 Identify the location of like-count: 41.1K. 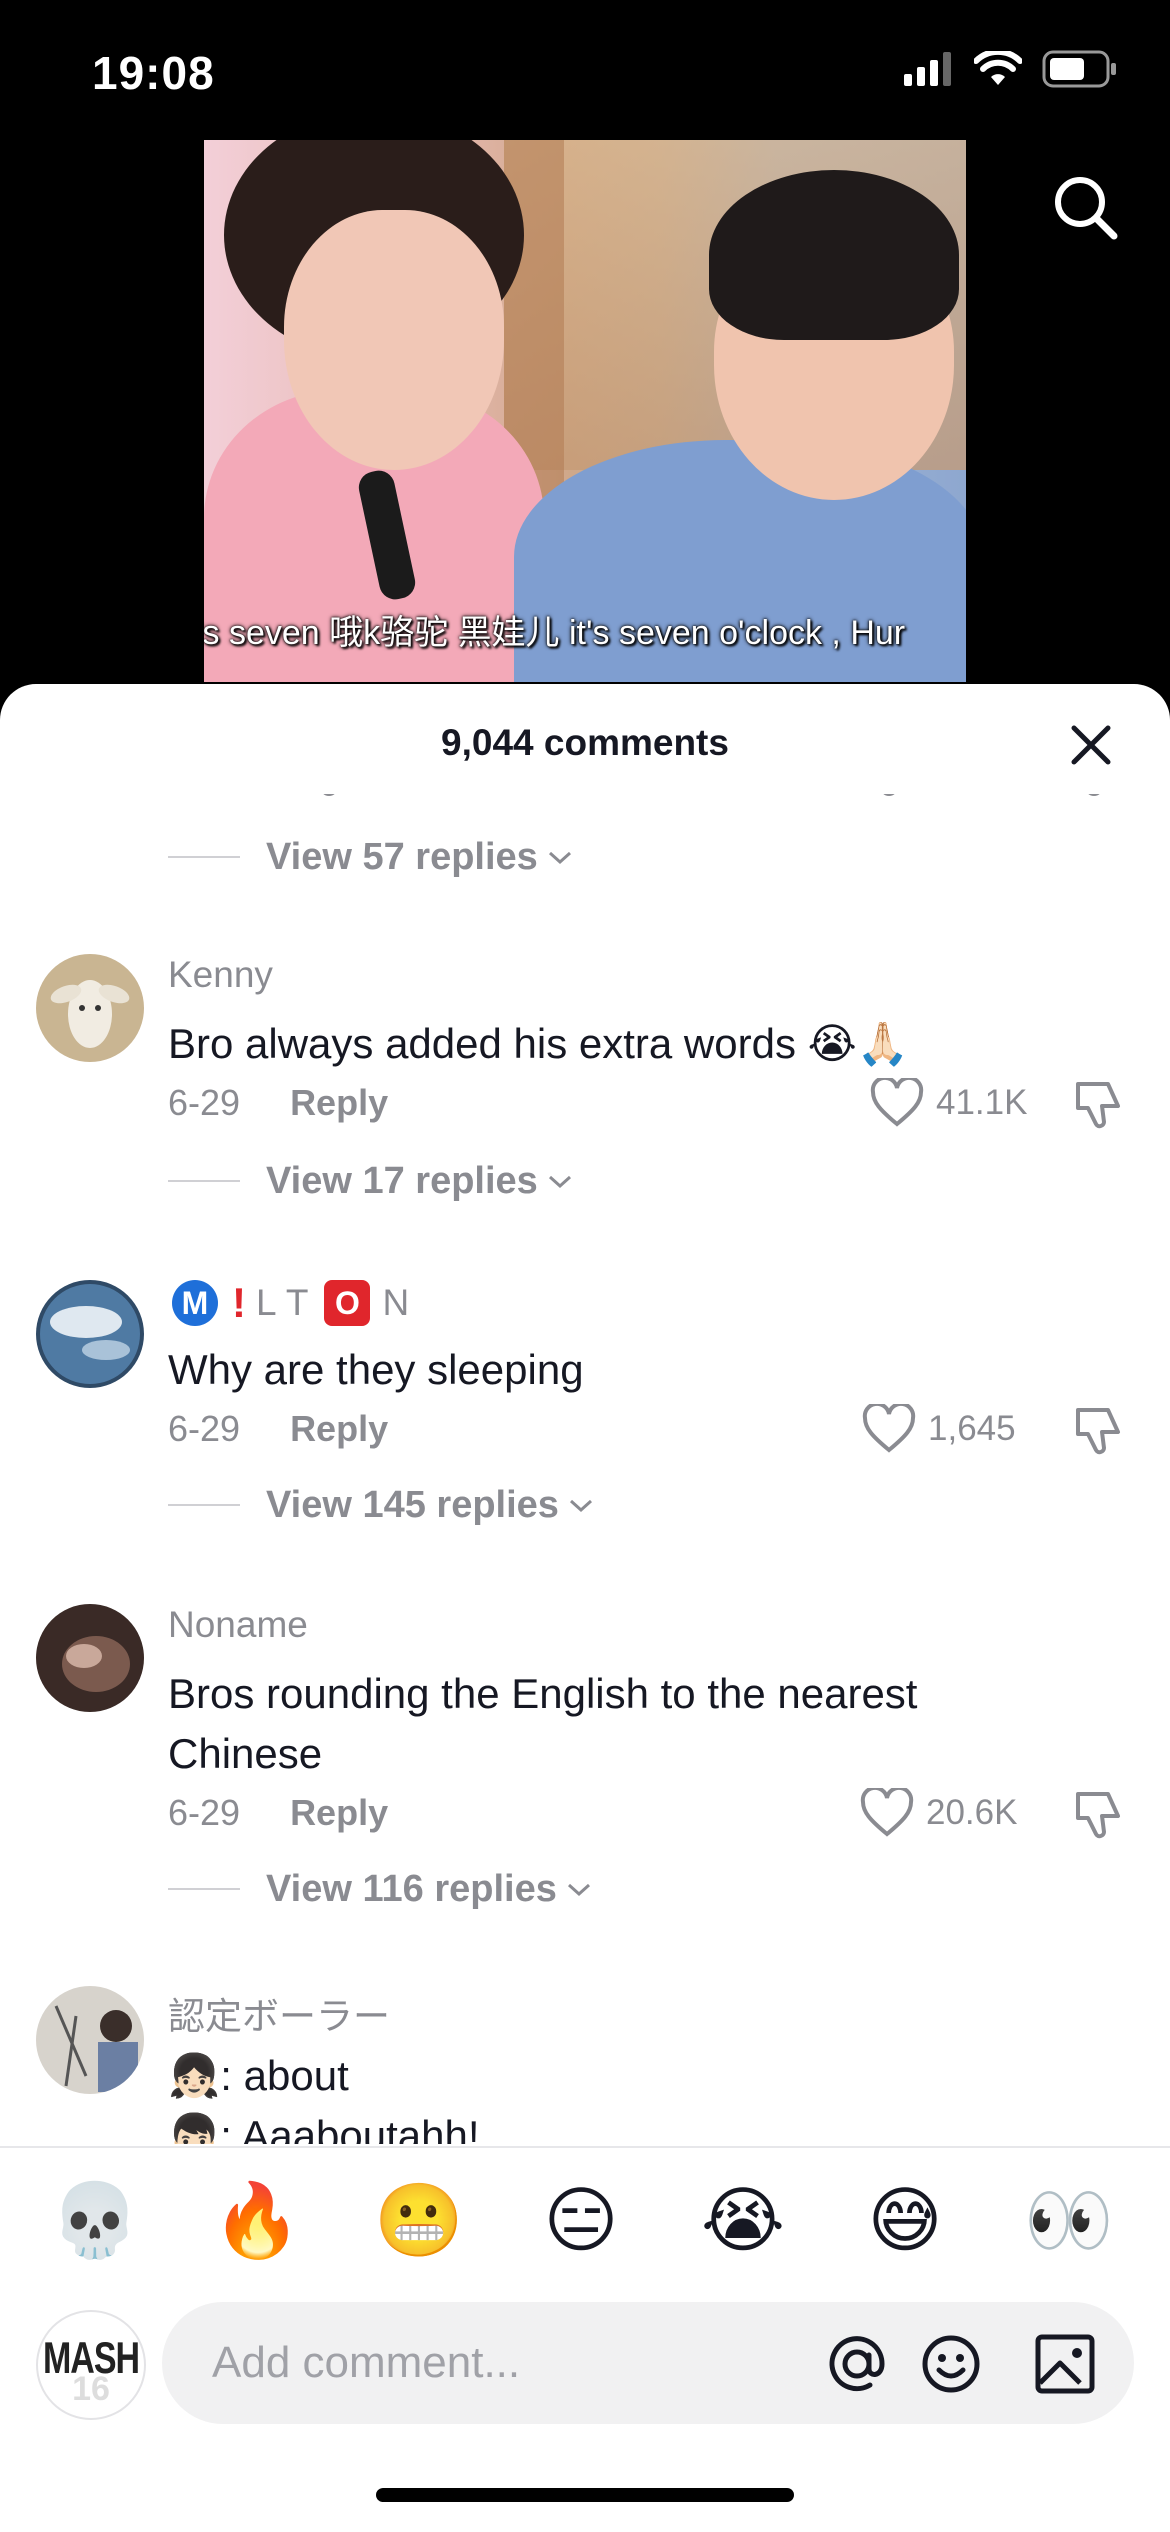
(982, 1102).